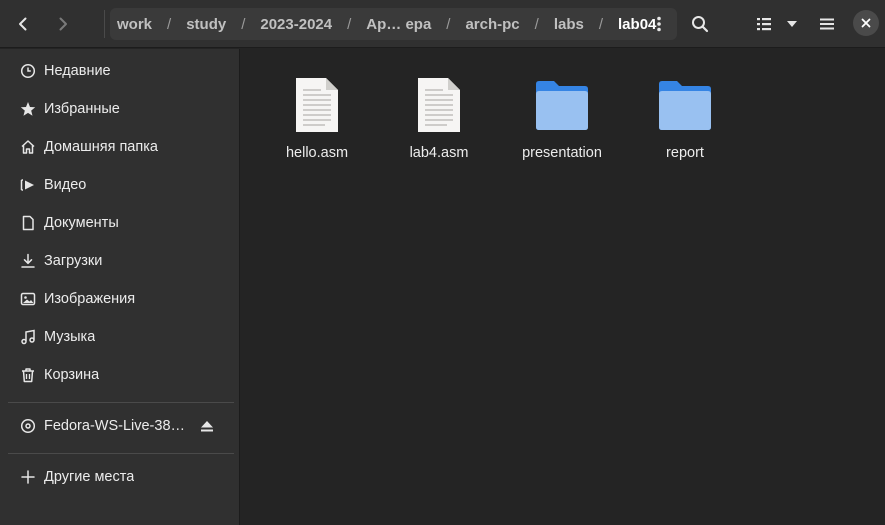 Image resolution: width=885 pixels, height=525 pixels. I want to click on file-item: hello.asm, so click(317, 128).